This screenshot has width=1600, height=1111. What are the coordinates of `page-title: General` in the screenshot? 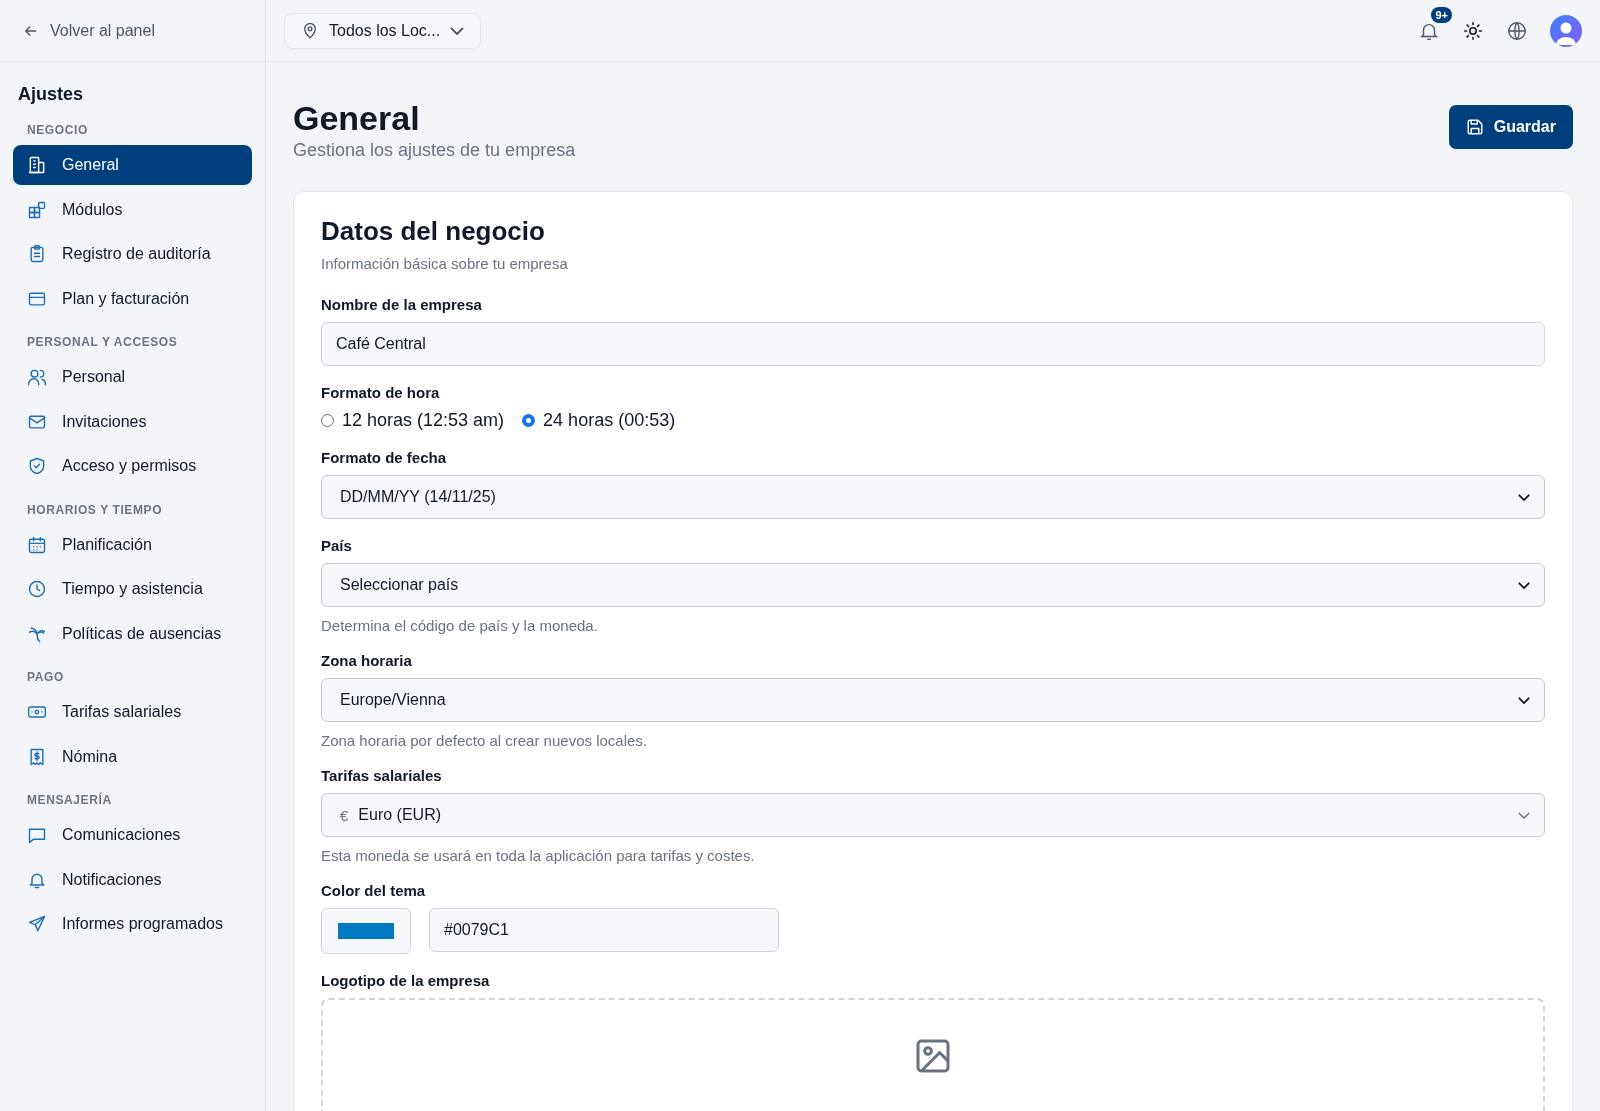 It's located at (357, 118).